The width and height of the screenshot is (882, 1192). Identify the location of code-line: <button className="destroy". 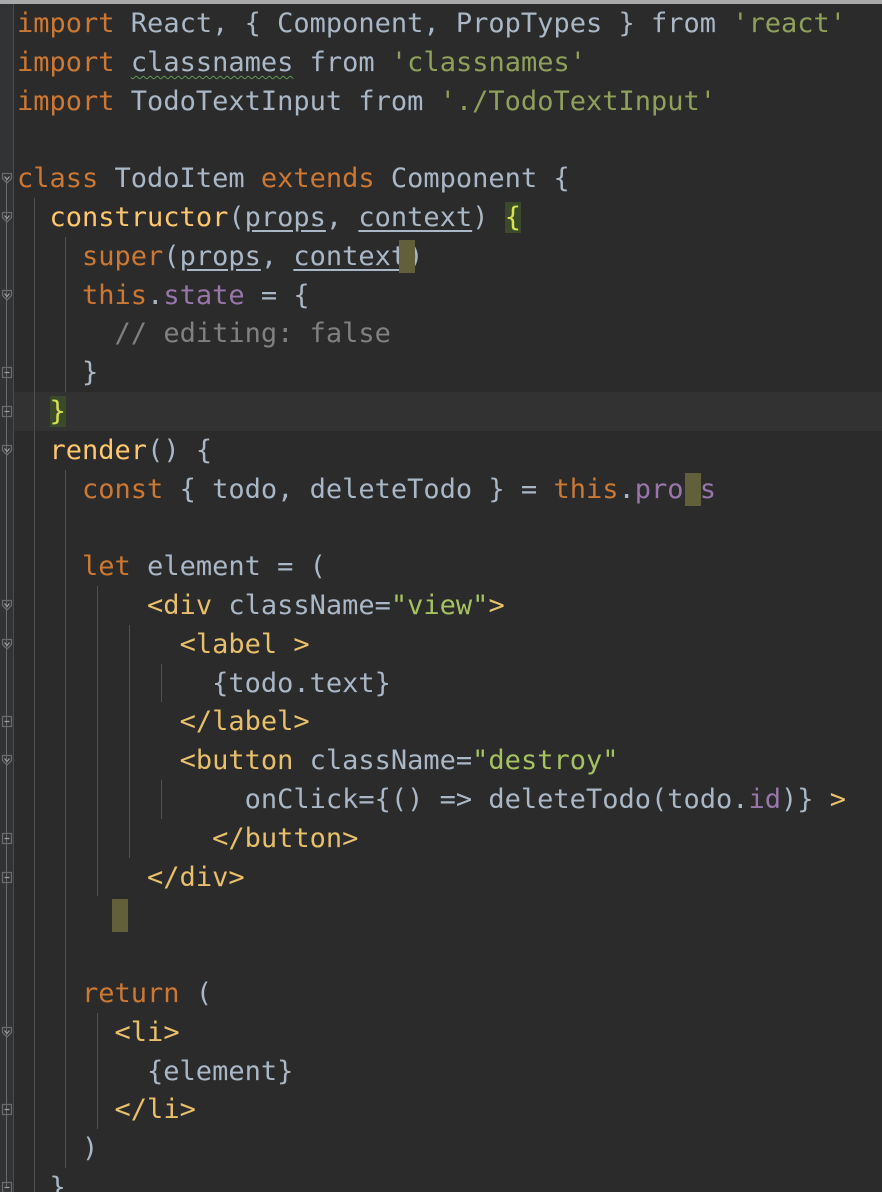
(318, 760).